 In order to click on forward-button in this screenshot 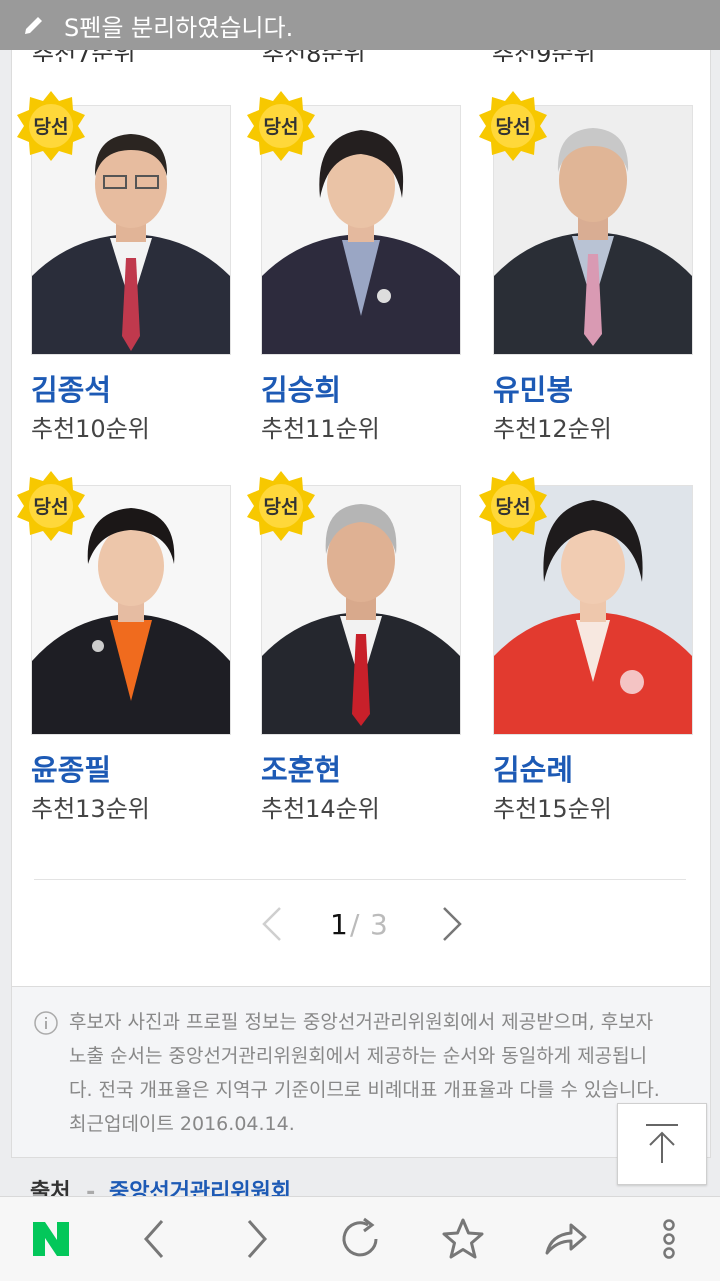, I will do `click(257, 1239)`.